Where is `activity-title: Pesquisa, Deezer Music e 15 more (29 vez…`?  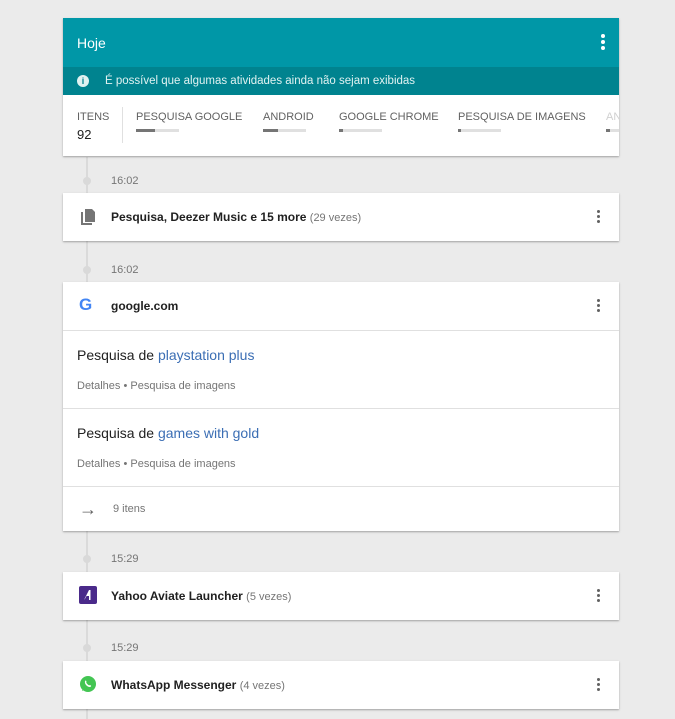 activity-title: Pesquisa, Deezer Music e 15 more (29 vez… is located at coordinates (236, 217).